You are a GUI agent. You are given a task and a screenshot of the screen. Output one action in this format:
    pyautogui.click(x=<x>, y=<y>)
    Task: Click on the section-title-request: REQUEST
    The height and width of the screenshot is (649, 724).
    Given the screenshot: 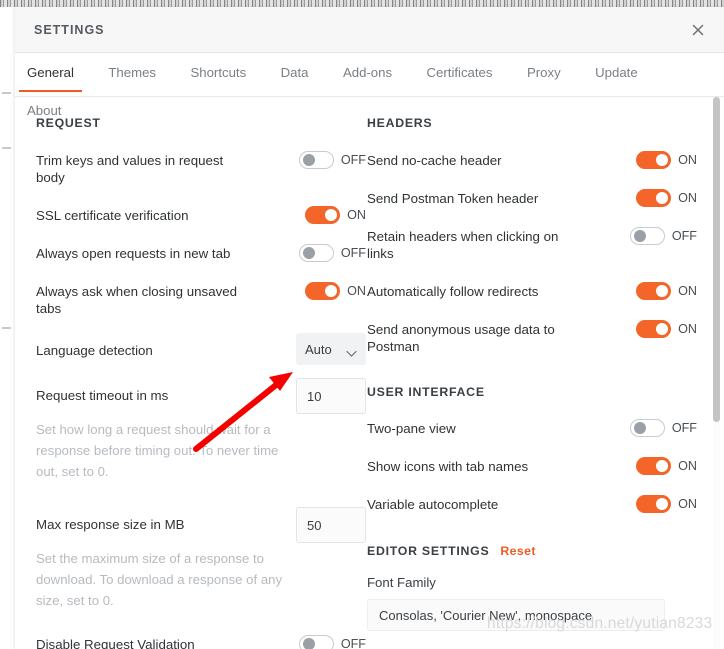 What is the action you would take?
    pyautogui.click(x=68, y=123)
    